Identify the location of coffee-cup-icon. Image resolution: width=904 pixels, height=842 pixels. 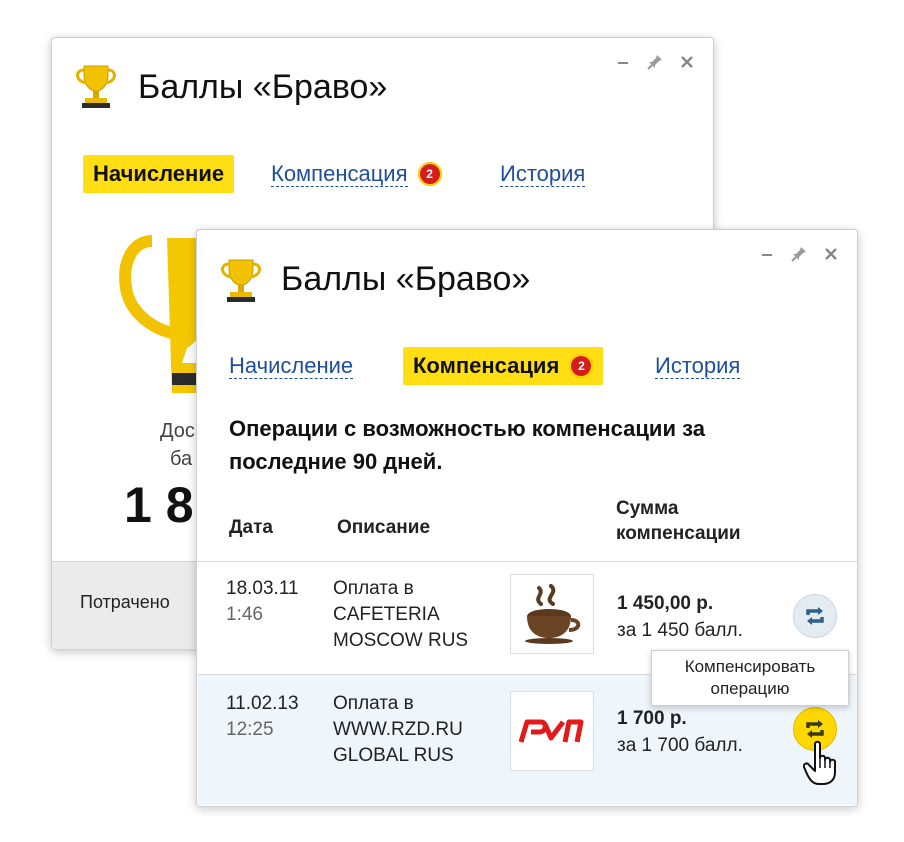
(553, 614).